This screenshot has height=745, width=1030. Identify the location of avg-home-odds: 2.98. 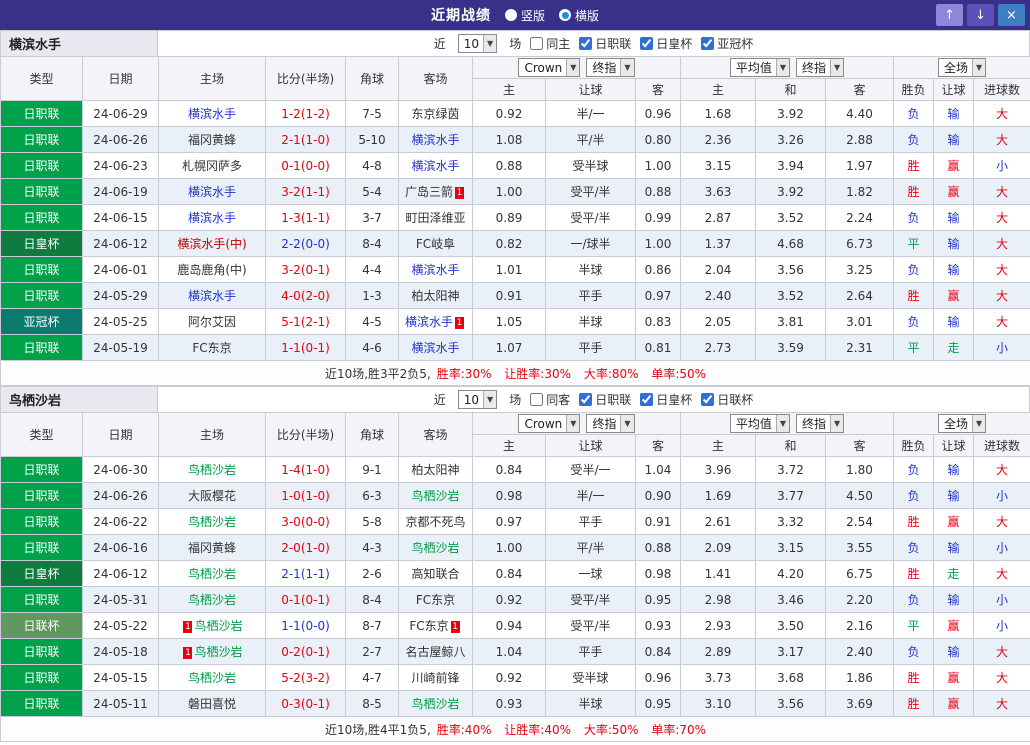
(718, 599).